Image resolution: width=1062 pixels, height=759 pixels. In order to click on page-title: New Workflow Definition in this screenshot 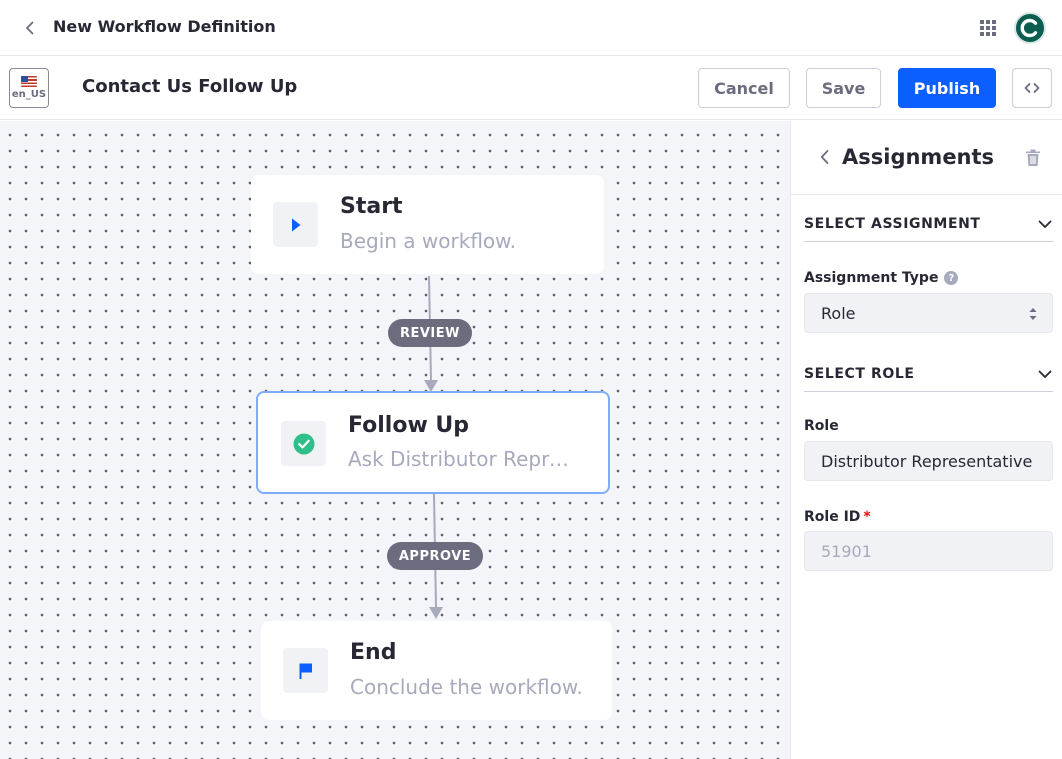, I will do `click(164, 26)`.